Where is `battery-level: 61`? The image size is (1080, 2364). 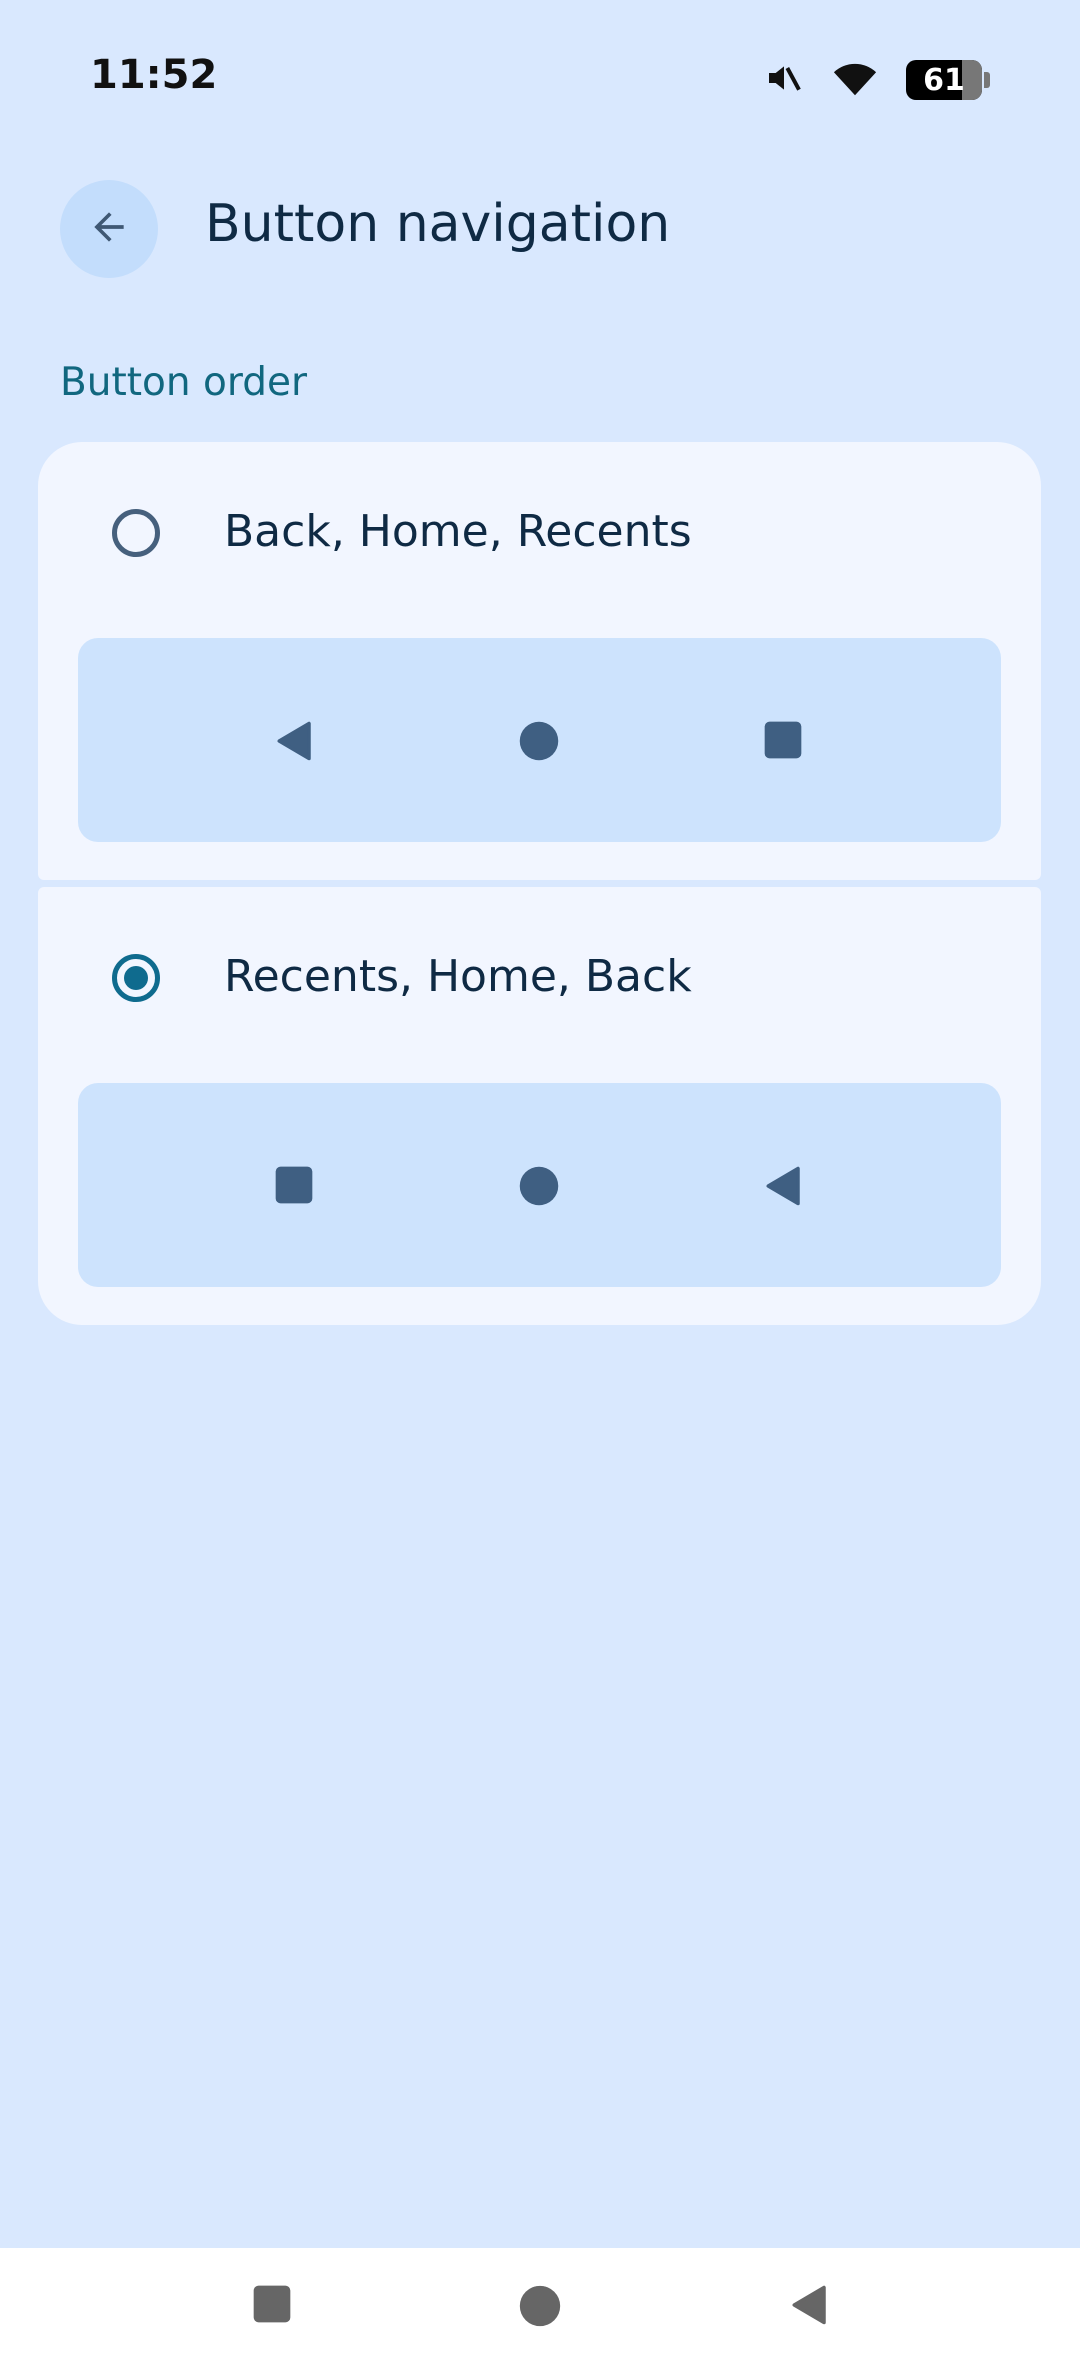
battery-level: 61 is located at coordinates (944, 80).